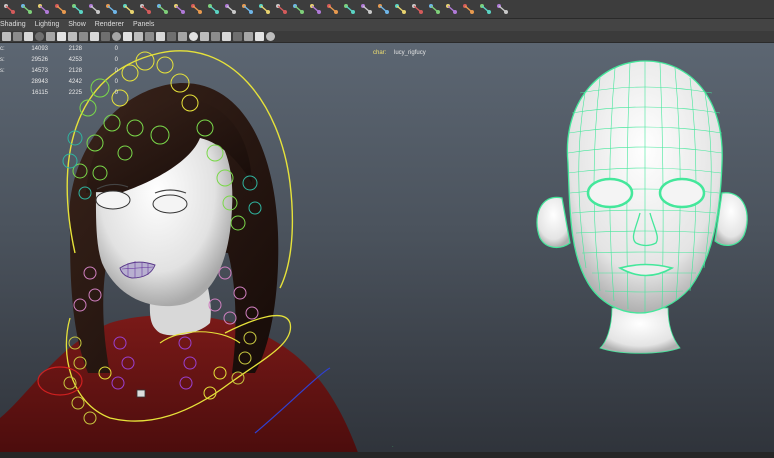 The image size is (774, 458). Describe the element at coordinates (9, 9) in the screenshot. I see `joint-tool-icon` at that location.